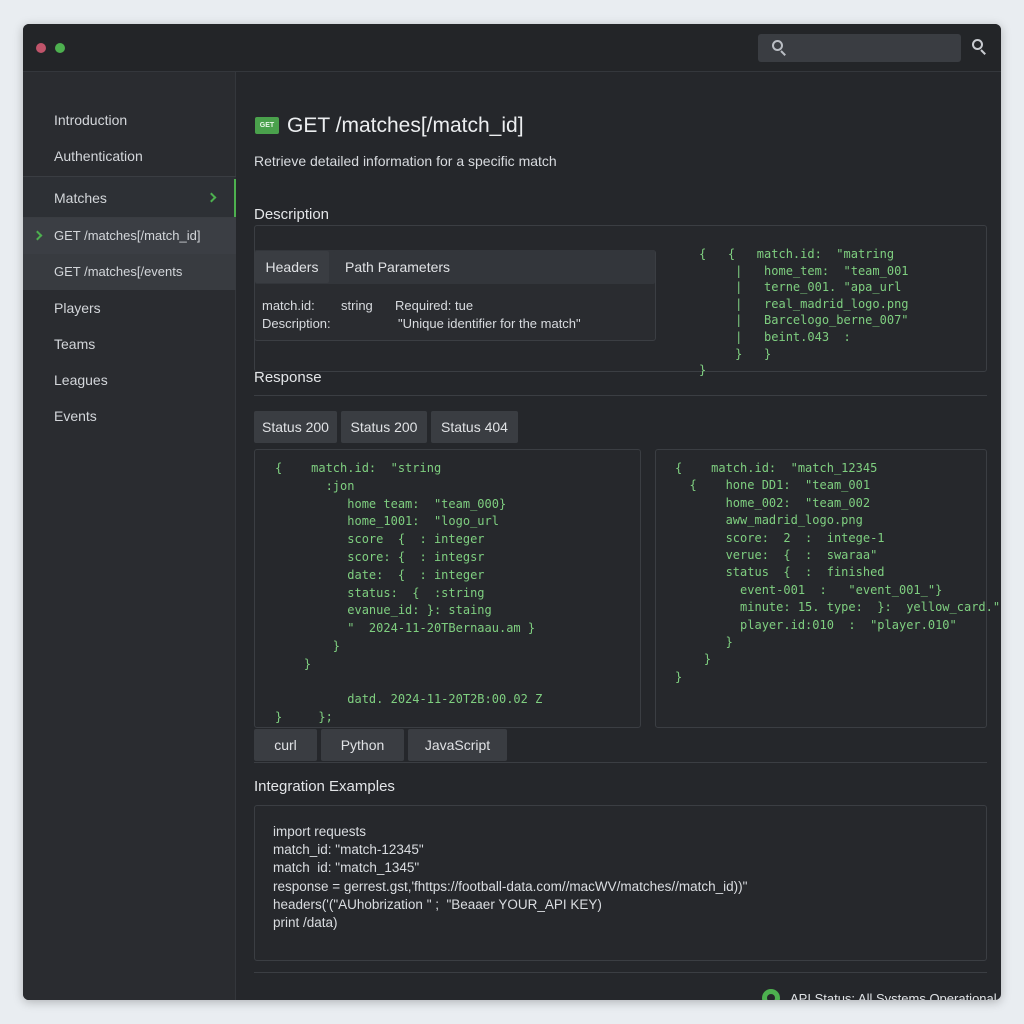 This screenshot has height=1024, width=1024. Describe the element at coordinates (288, 305) in the screenshot. I see `param-name: match.id:` at that location.